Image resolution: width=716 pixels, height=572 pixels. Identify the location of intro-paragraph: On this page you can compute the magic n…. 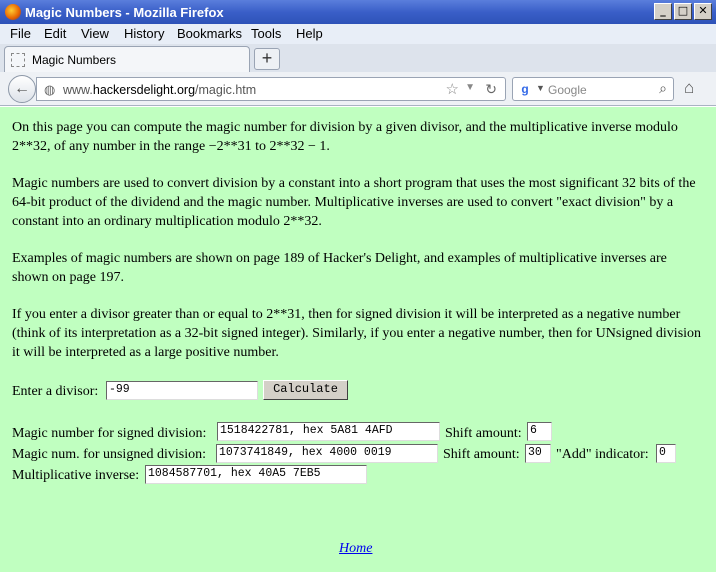
(345, 137).